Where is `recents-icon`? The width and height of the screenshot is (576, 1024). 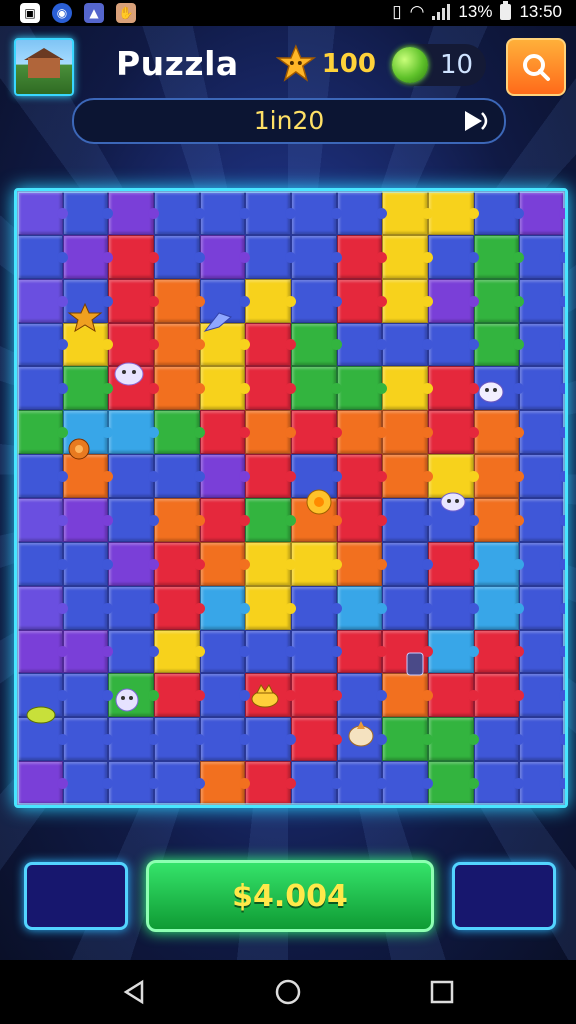
recents-icon is located at coordinates (442, 992).